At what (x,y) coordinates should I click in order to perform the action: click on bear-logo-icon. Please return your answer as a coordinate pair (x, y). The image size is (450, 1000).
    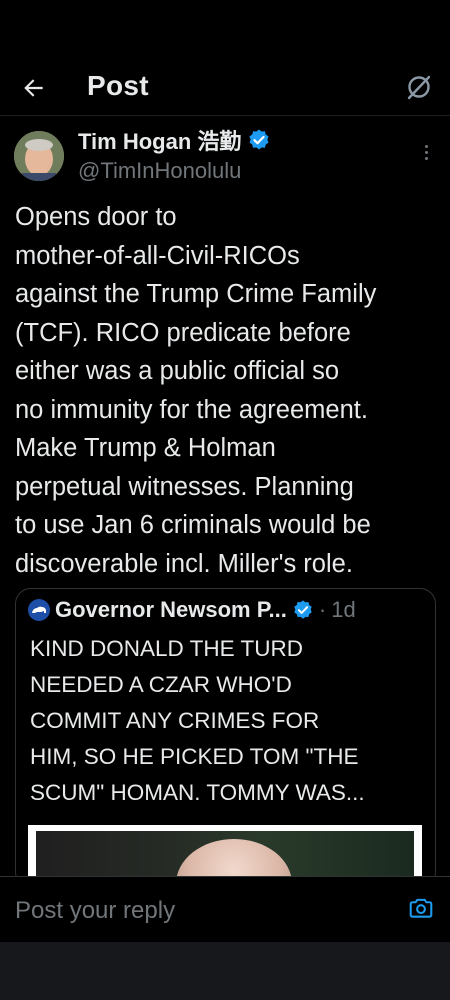
    Looking at the image, I should click on (39, 609).